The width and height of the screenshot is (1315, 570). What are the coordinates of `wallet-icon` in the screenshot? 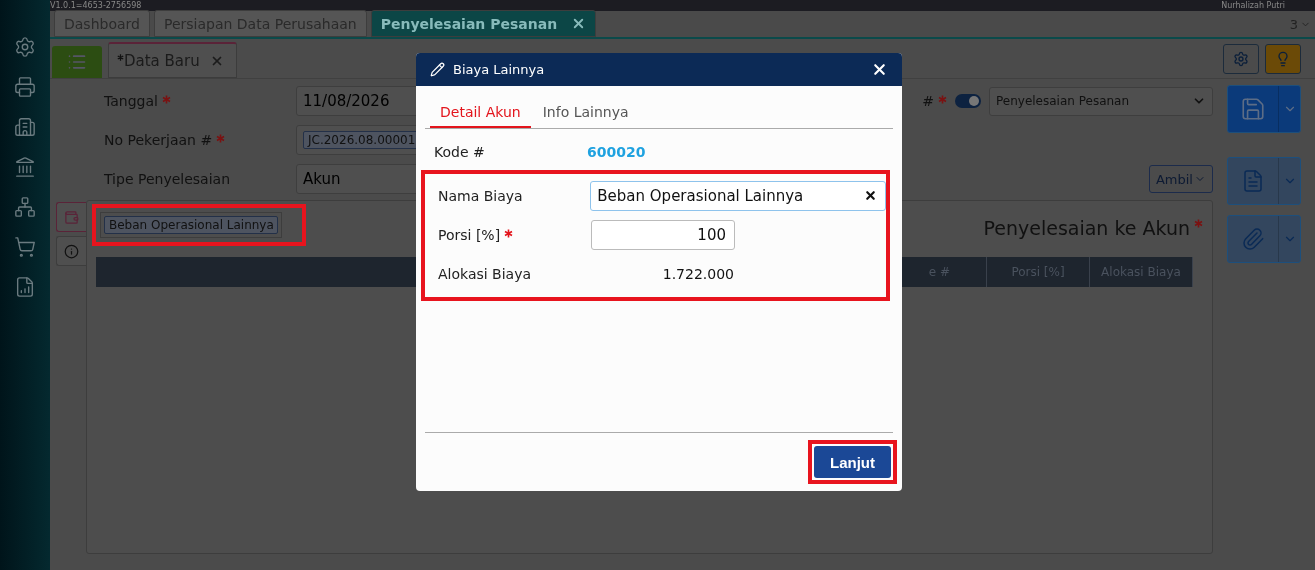 It's located at (71, 217).